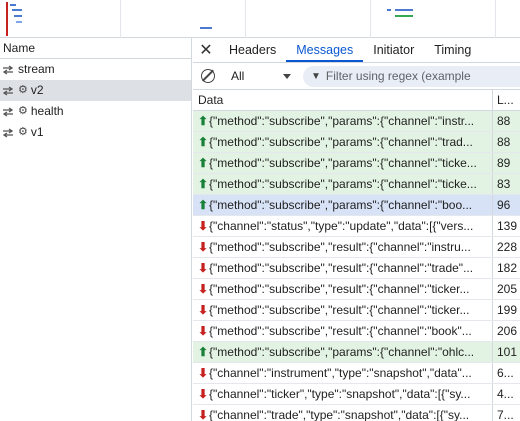 This screenshot has height=421, width=520. I want to click on filter-field: ▼, so click(411, 76).